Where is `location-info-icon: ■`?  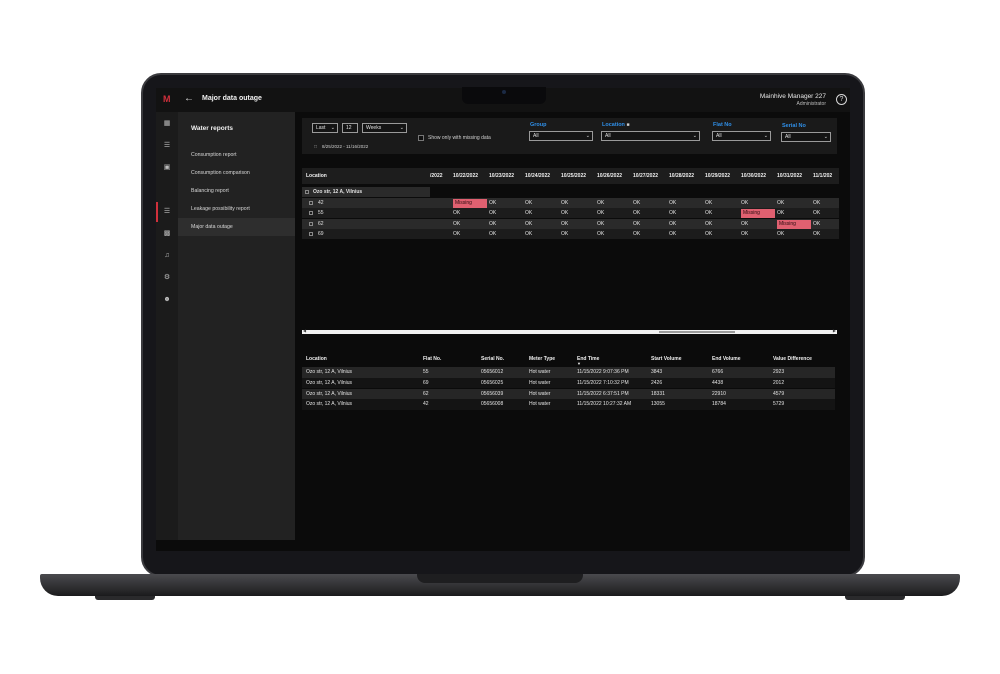
location-info-icon: ■ is located at coordinates (627, 125).